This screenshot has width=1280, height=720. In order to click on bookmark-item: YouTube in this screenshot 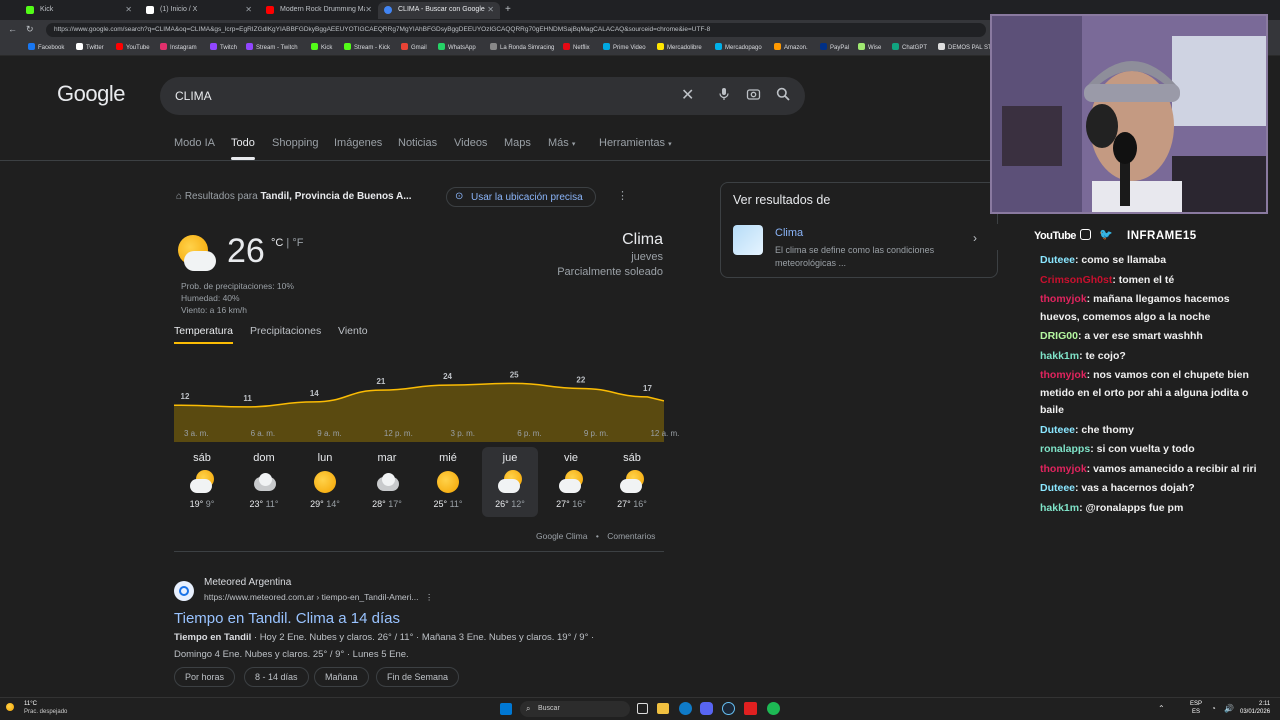, I will do `click(133, 47)`.